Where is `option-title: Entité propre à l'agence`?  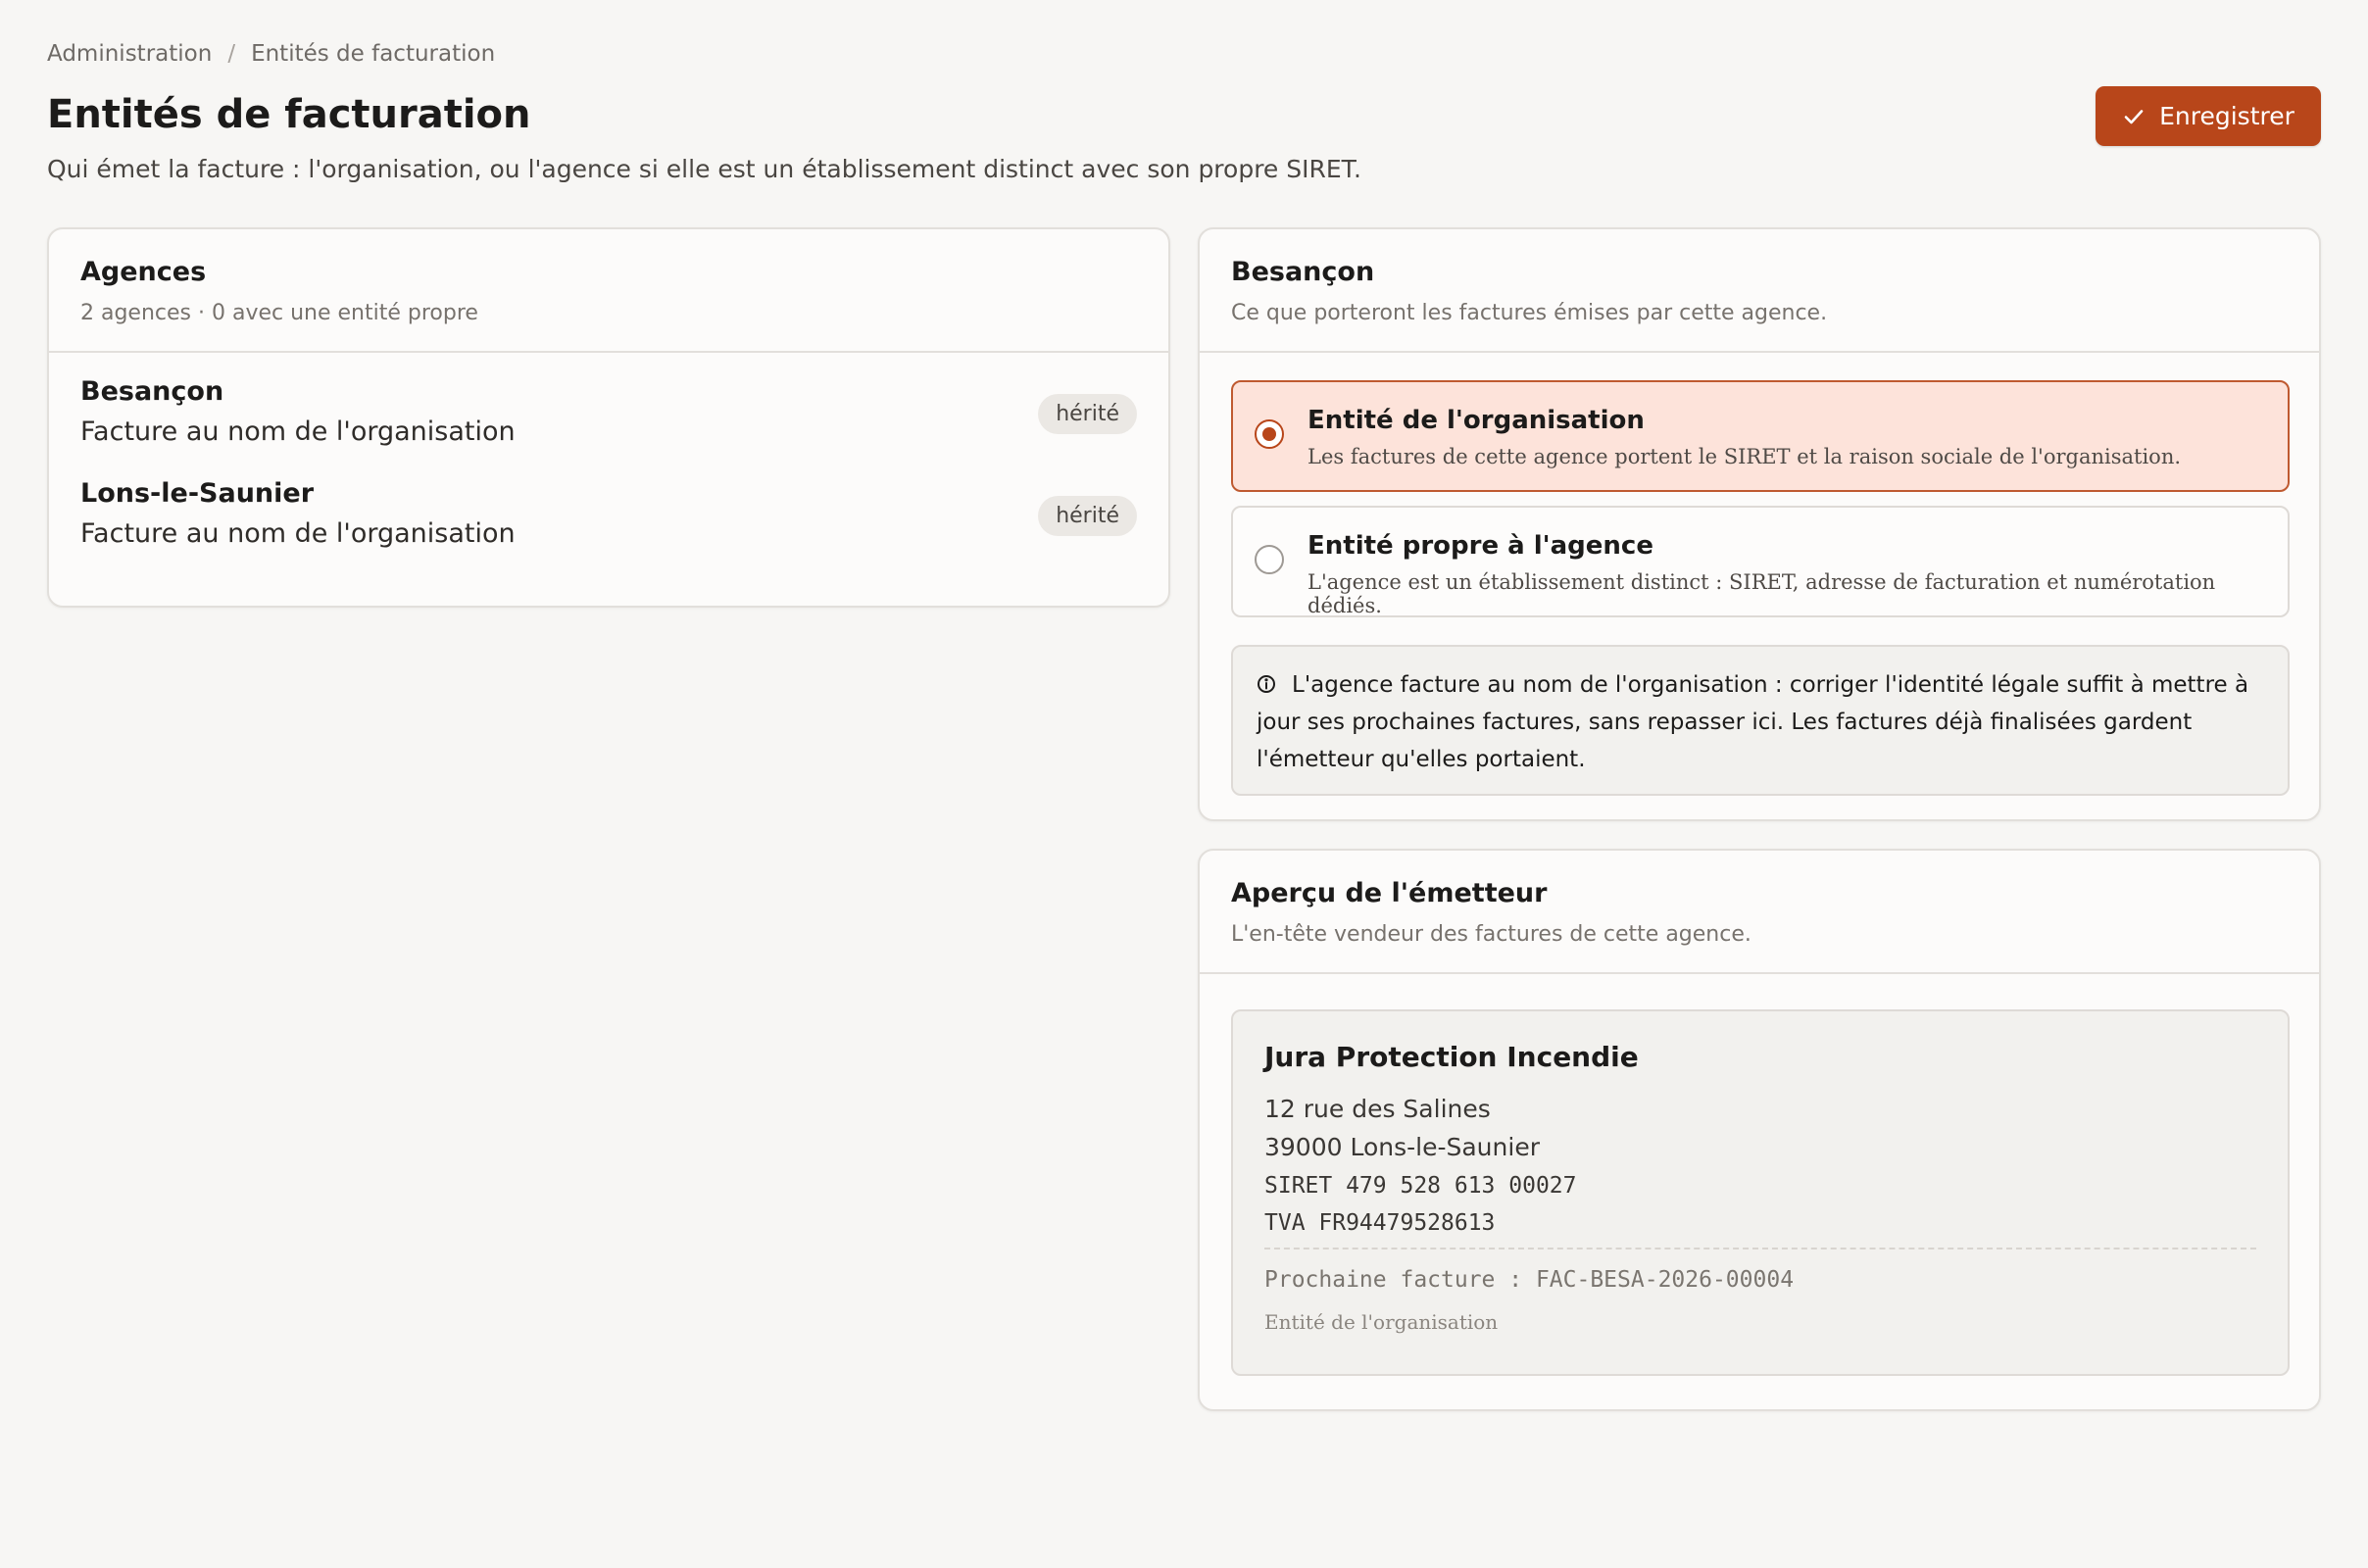
option-title: Entité propre à l'agence is located at coordinates (1480, 546).